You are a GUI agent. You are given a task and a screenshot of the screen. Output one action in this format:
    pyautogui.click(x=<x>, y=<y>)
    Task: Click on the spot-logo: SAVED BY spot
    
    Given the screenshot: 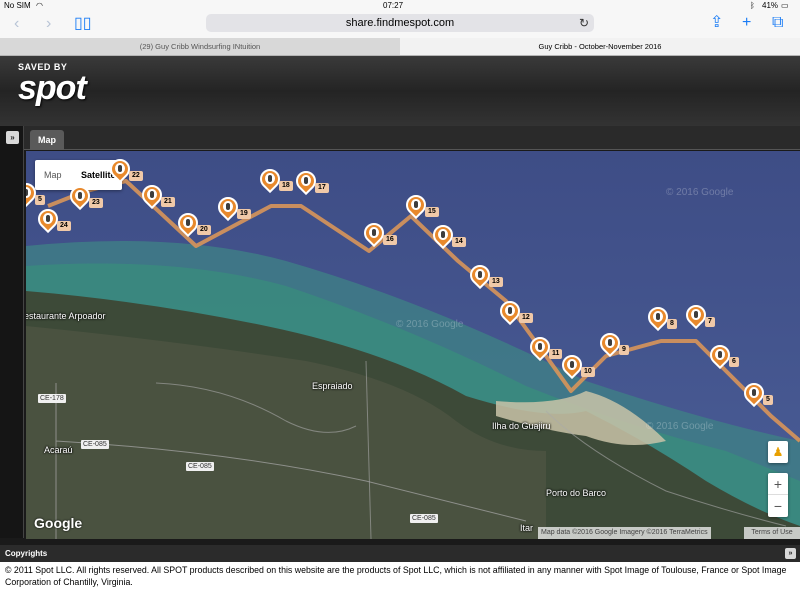 What is the action you would take?
    pyautogui.click(x=52, y=84)
    